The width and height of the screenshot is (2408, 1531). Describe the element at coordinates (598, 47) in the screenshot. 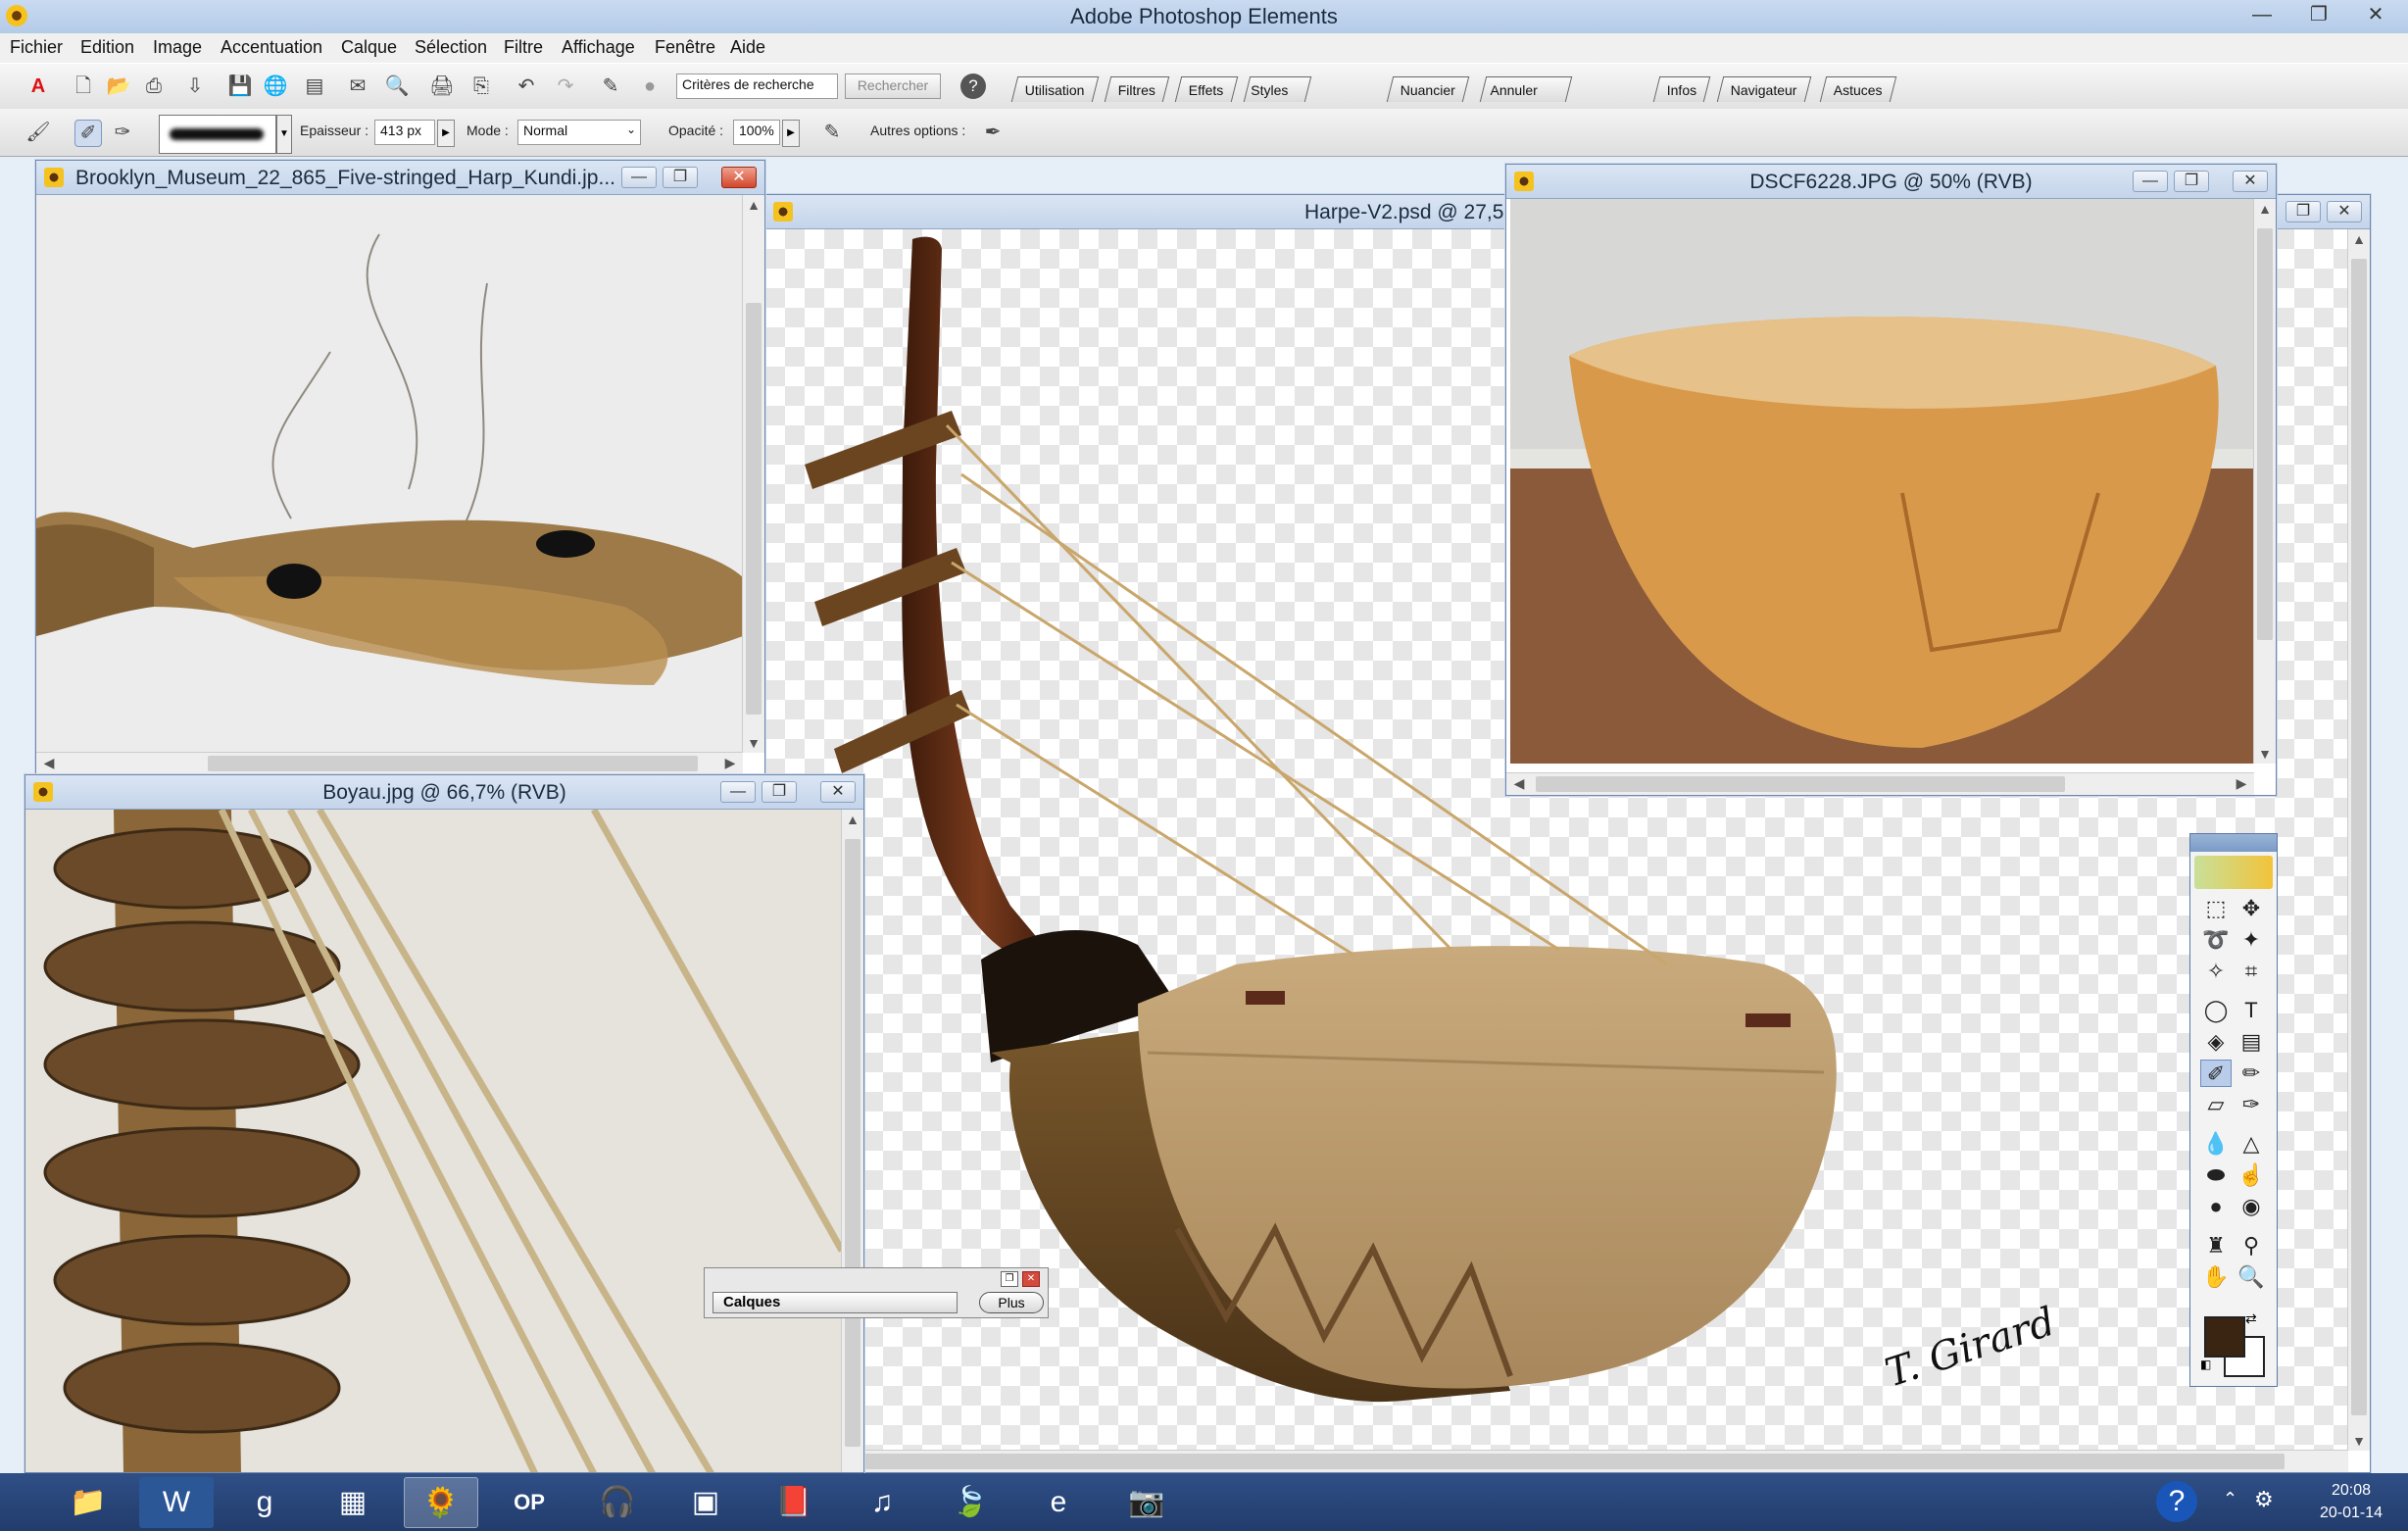

I see `menu-affichage: Affichage` at that location.